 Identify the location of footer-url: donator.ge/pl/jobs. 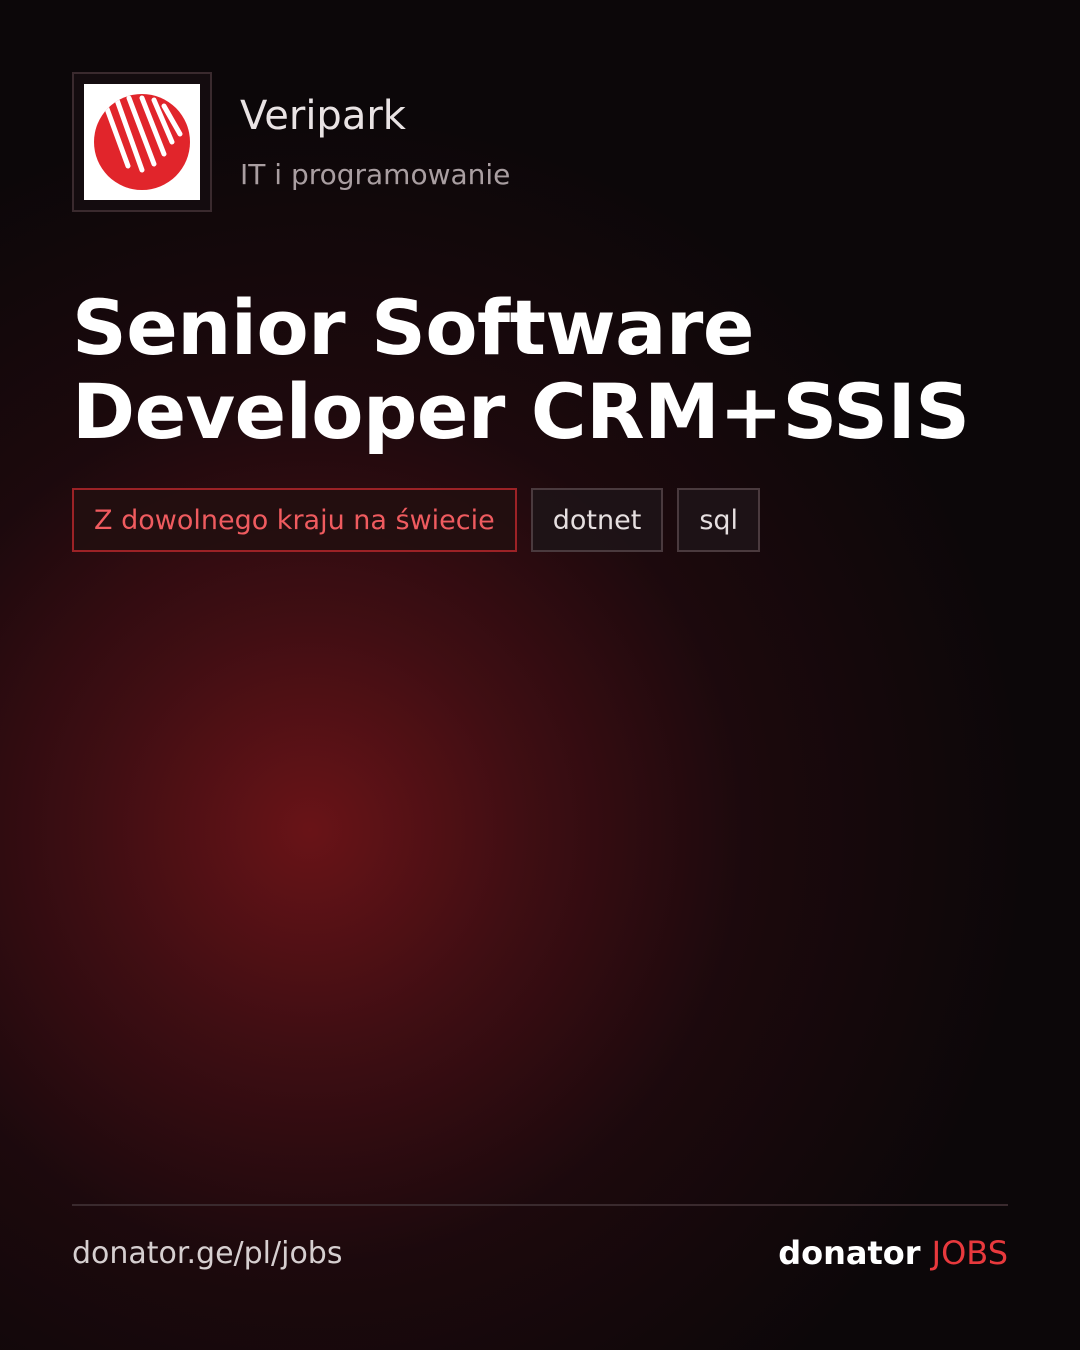
(207, 1253).